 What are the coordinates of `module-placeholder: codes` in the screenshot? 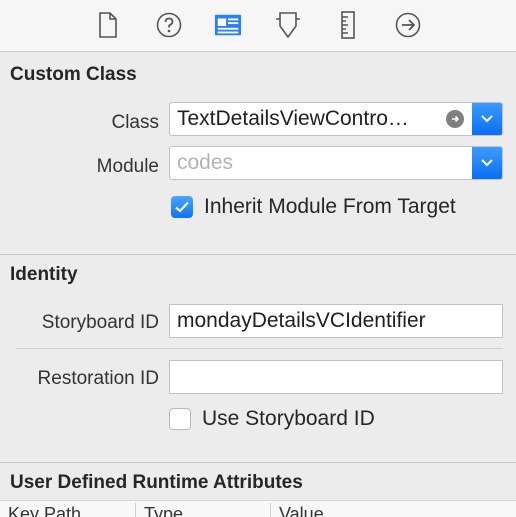 It's located at (205, 162).